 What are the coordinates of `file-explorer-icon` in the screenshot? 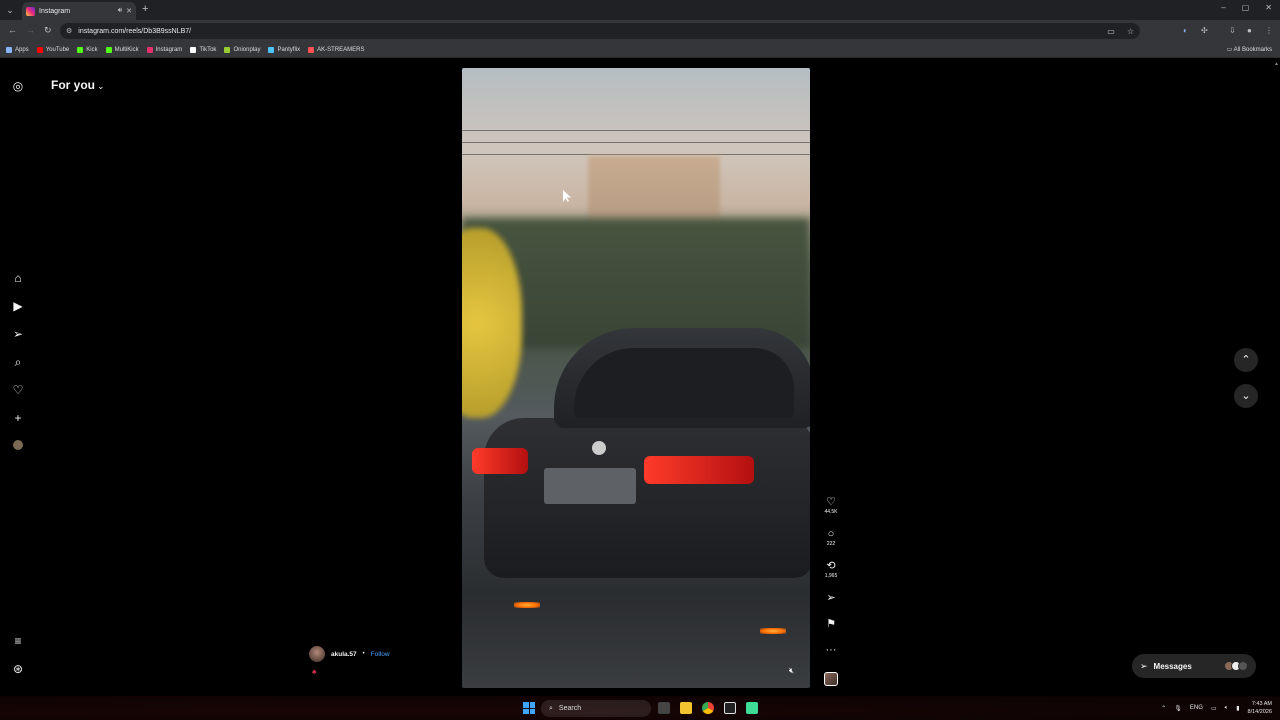 It's located at (686, 708).